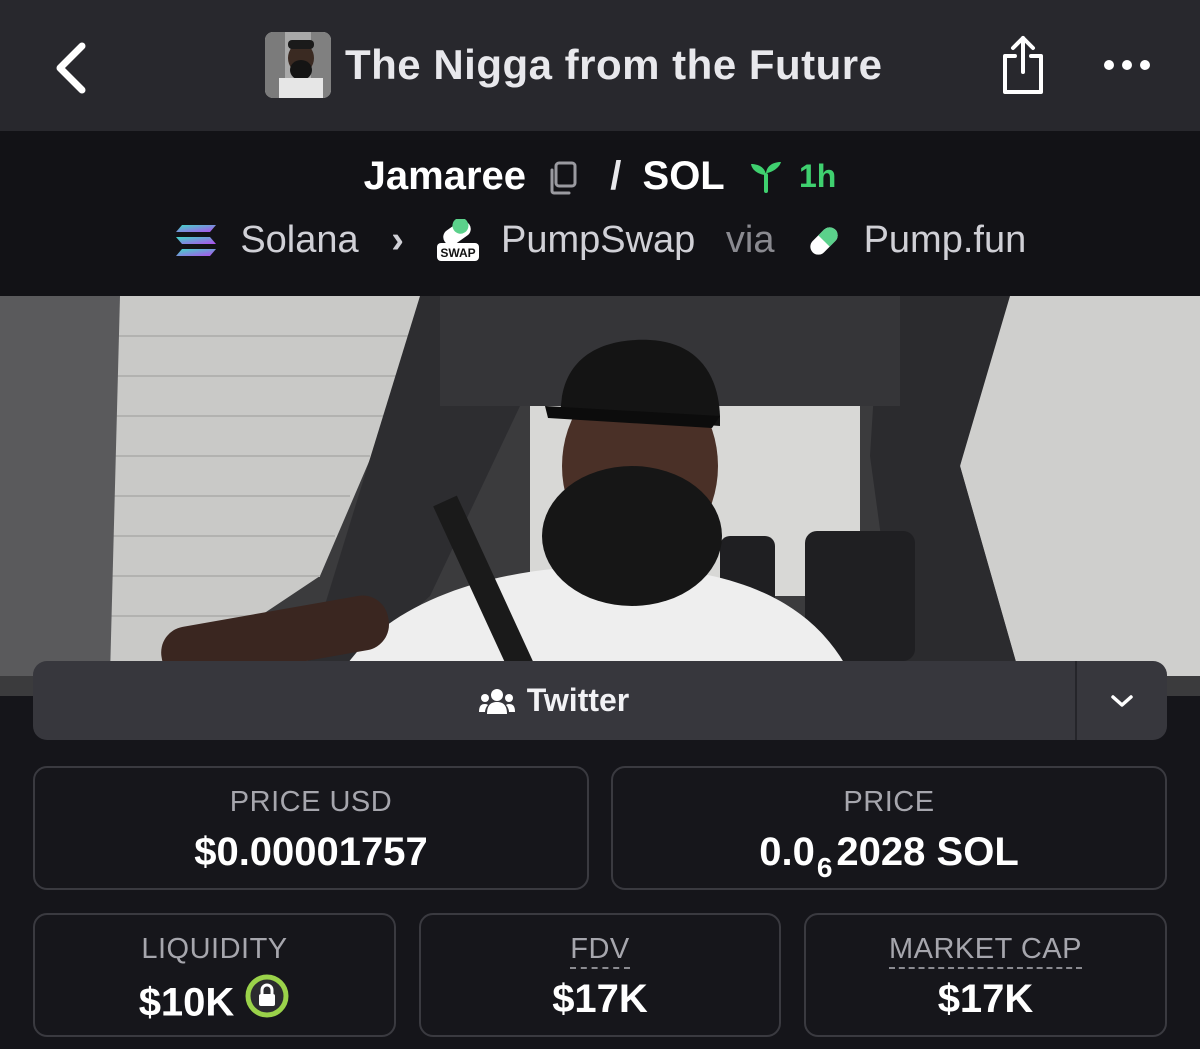 This screenshot has width=1200, height=1049. I want to click on back-button, so click(73, 68).